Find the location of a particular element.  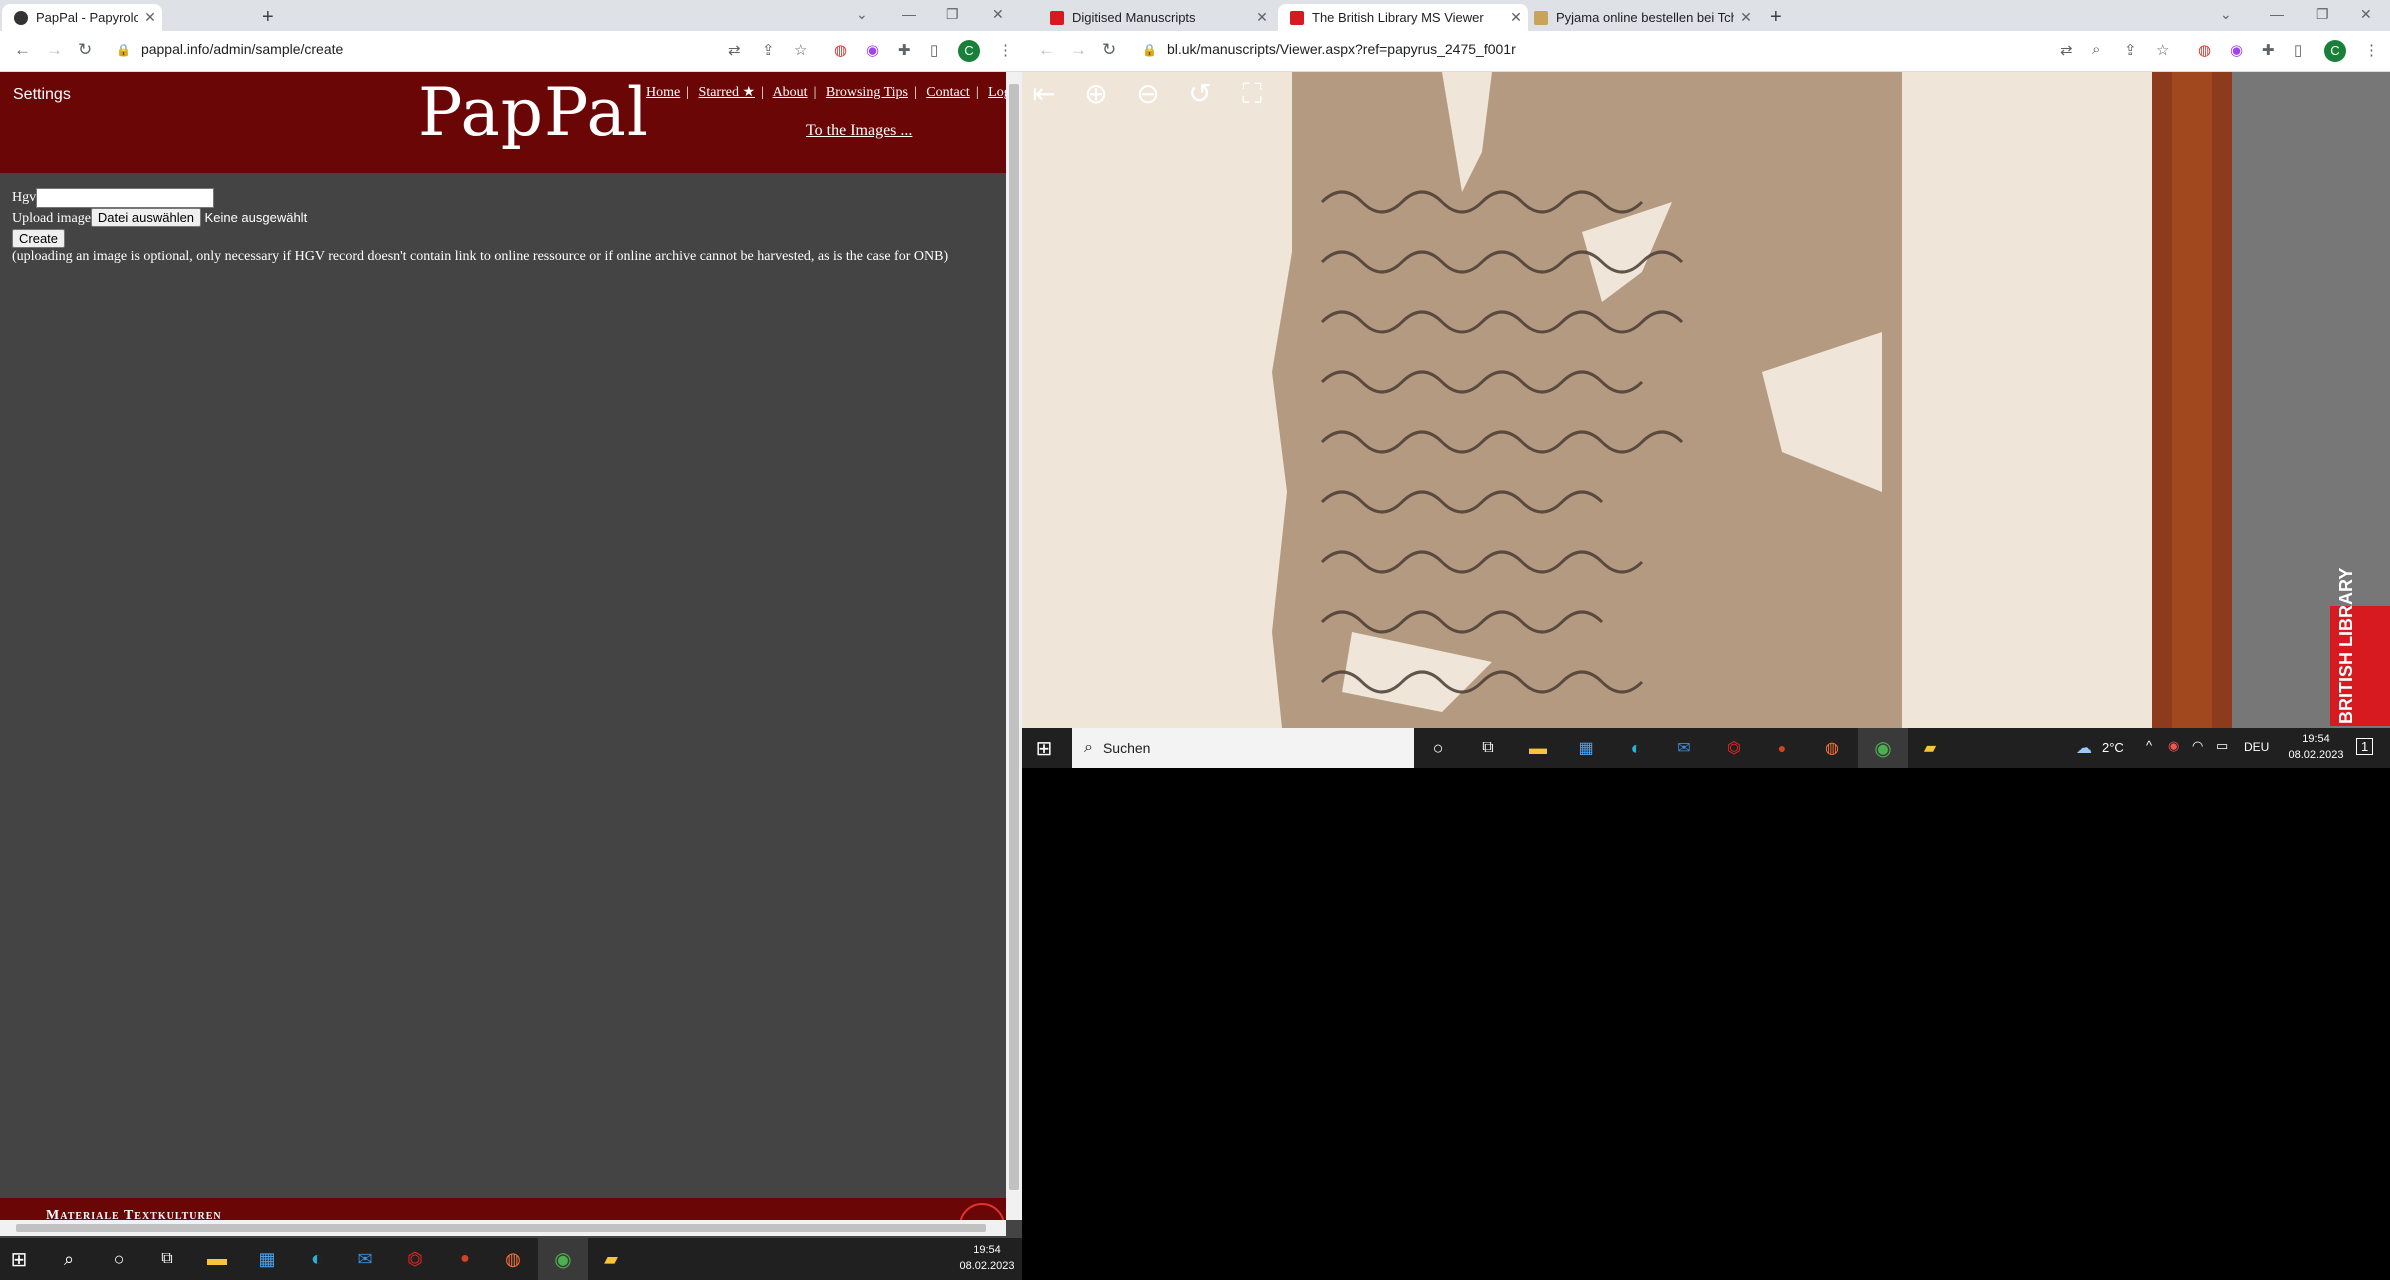

store-icon: ▦ is located at coordinates (1586, 748).